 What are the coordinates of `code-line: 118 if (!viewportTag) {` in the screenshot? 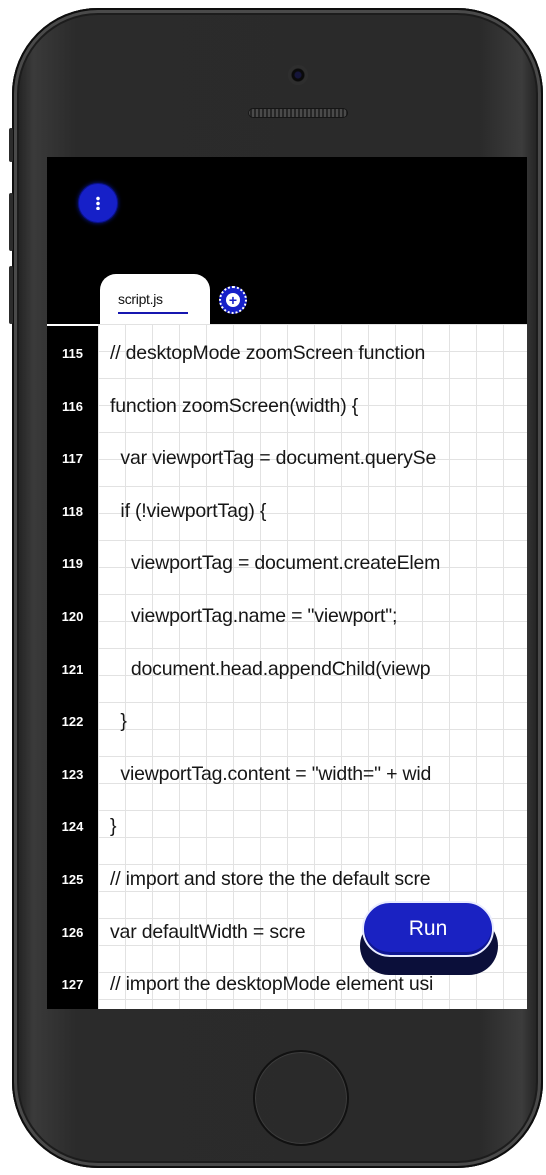 It's located at (287, 513).